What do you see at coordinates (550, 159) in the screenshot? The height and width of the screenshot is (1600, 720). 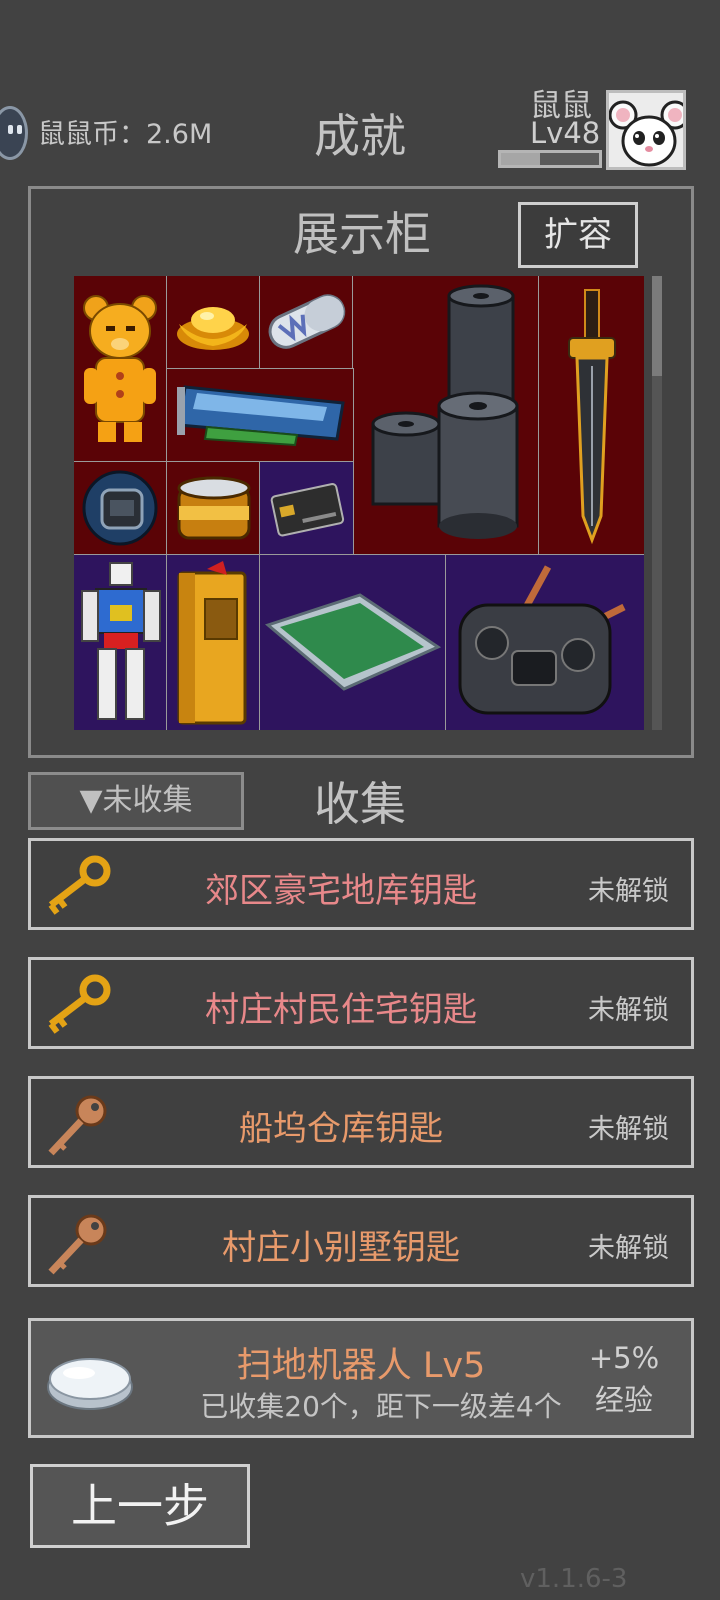 I see `exp-bar` at bounding box center [550, 159].